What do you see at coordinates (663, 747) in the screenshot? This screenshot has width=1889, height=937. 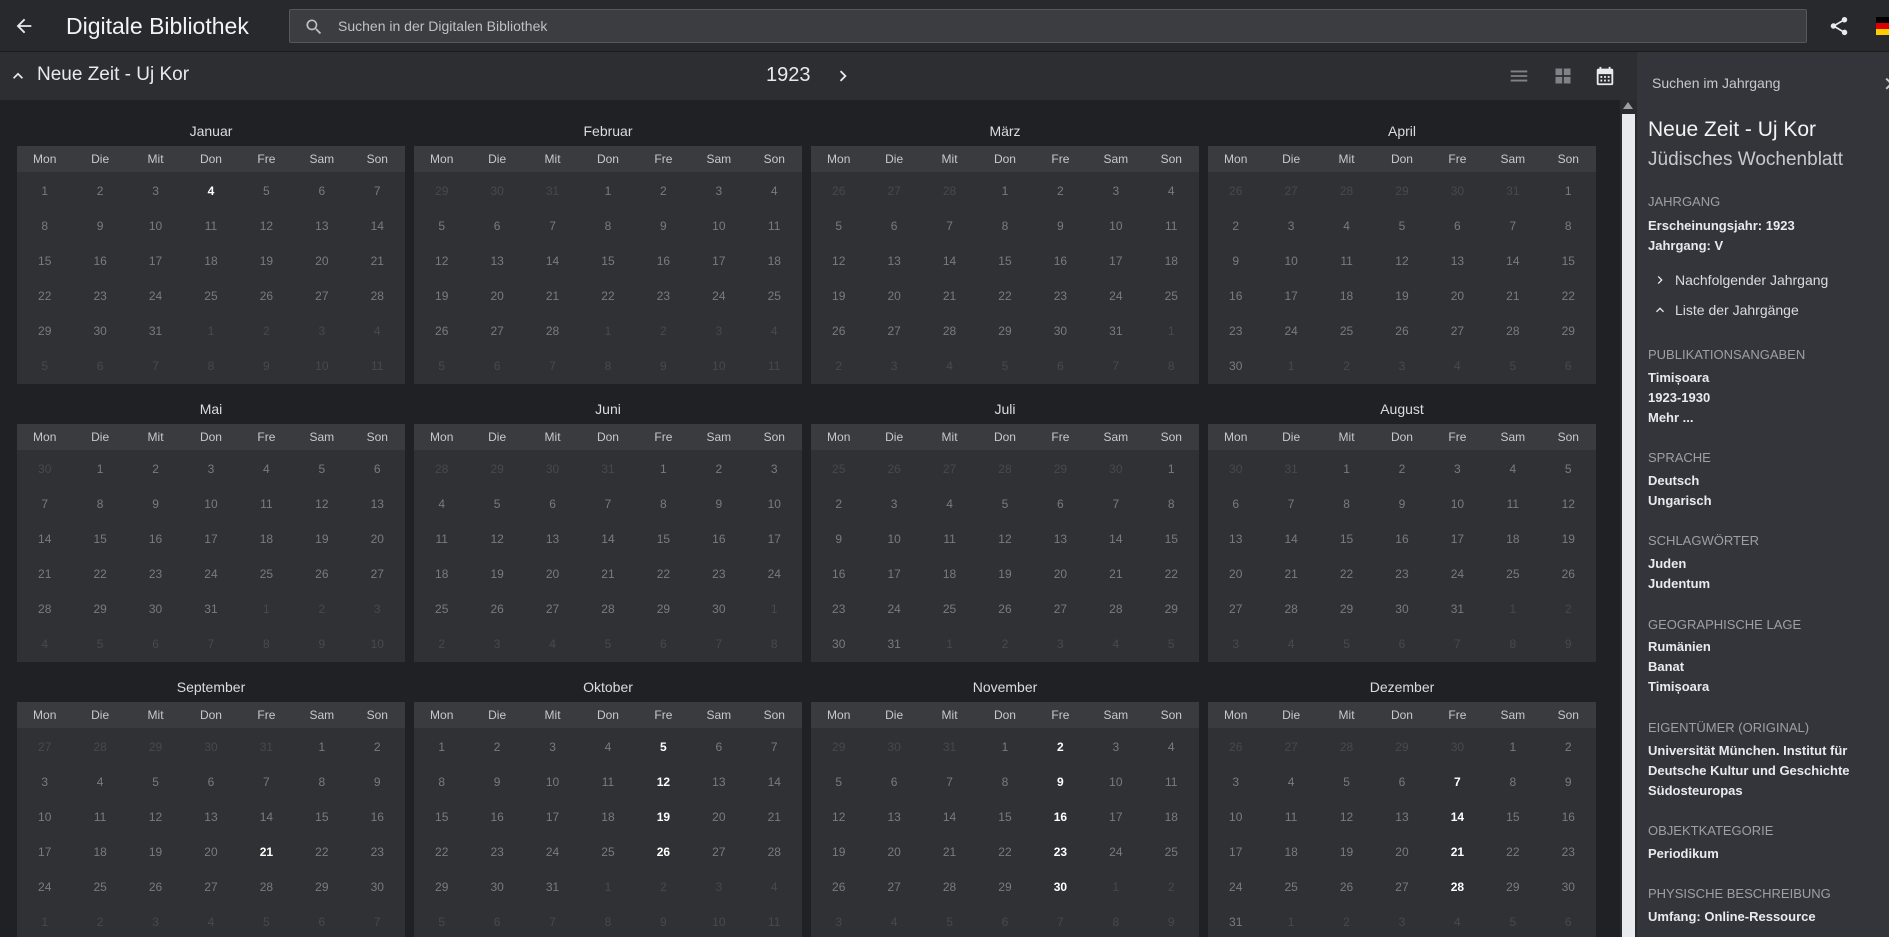 I see `issue-day: 5` at bounding box center [663, 747].